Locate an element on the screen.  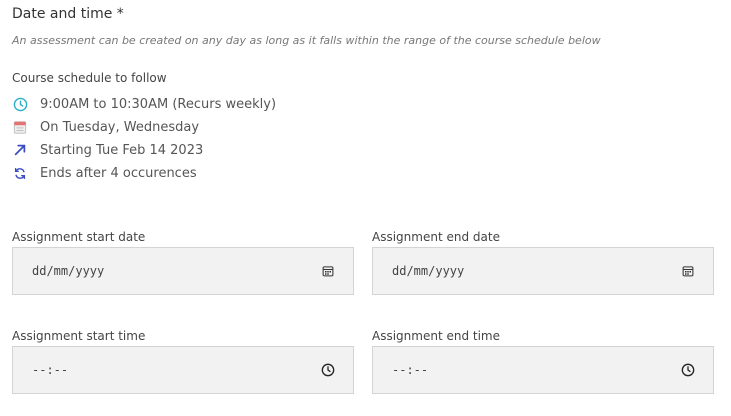
end-date-value: dd/mm/yyyy is located at coordinates (428, 271).